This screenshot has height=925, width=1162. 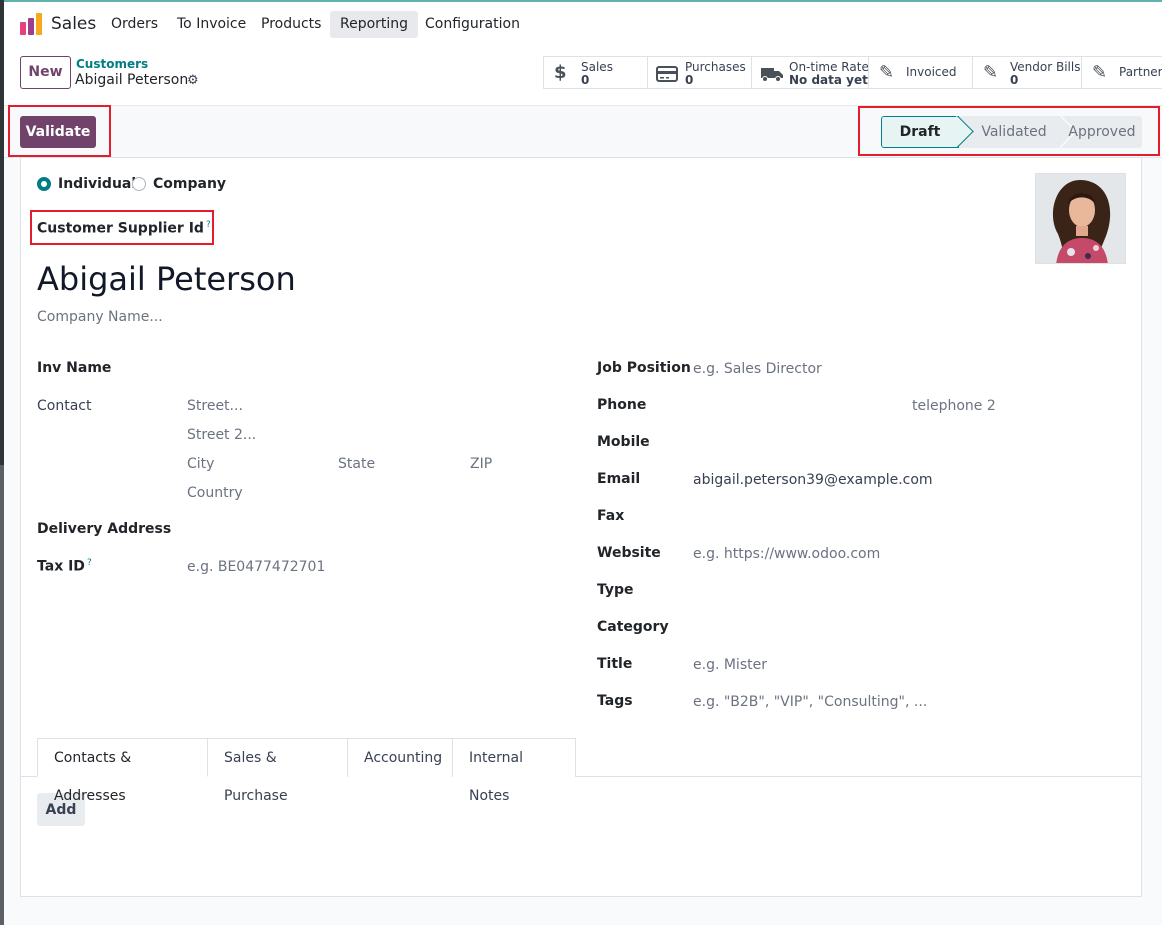 I want to click on job-position-label: Job Position, so click(x=644, y=368).